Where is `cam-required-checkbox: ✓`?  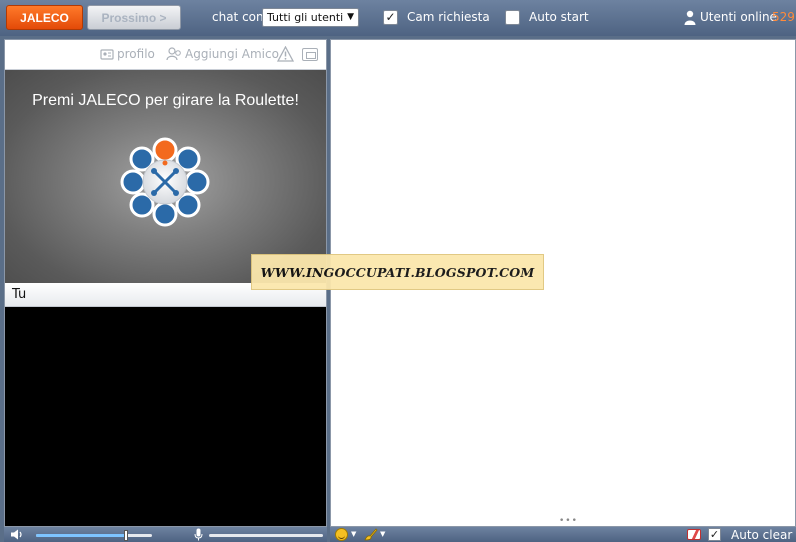 cam-required-checkbox: ✓ is located at coordinates (390, 17).